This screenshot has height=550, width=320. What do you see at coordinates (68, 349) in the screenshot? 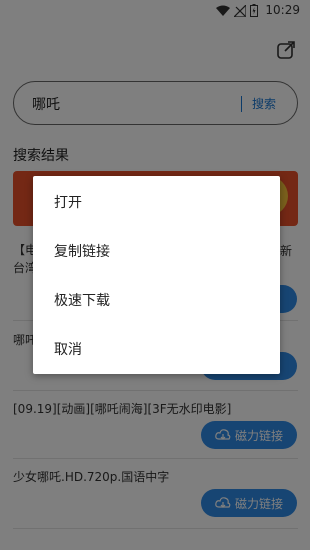
I see `menu-item-cancel: 取消` at bounding box center [68, 349].